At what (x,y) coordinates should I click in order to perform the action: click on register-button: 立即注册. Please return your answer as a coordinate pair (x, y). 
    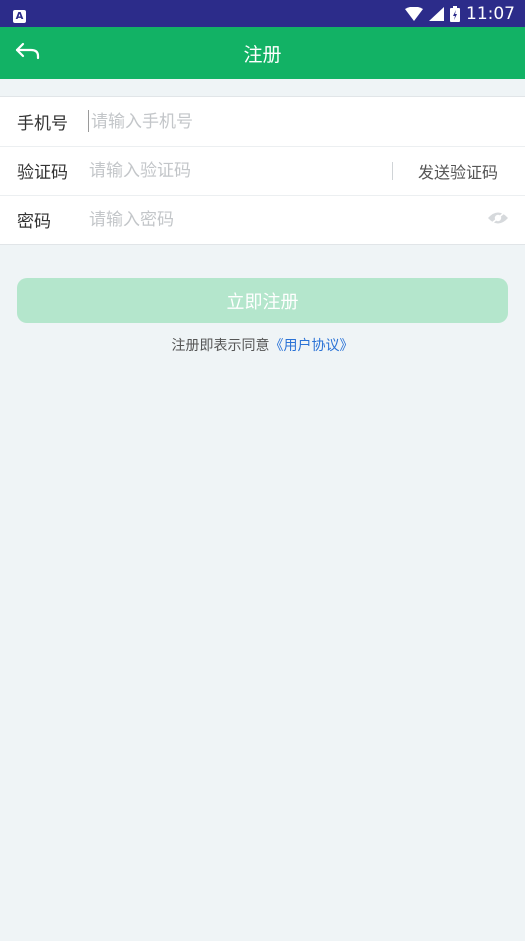
    Looking at the image, I should click on (262, 300).